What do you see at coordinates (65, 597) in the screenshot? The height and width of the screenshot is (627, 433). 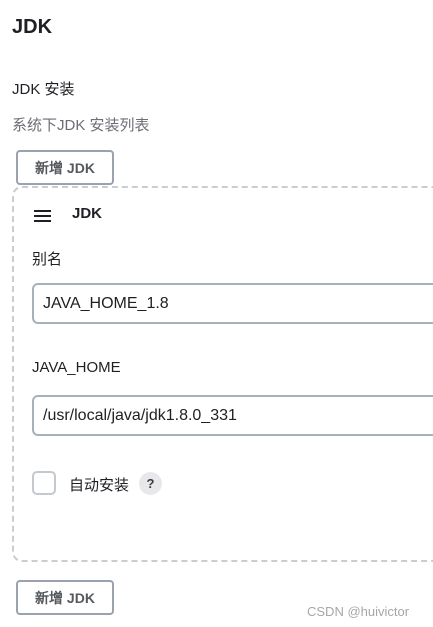 I see `add-jdk-button-bottom: 新增 JDK` at bounding box center [65, 597].